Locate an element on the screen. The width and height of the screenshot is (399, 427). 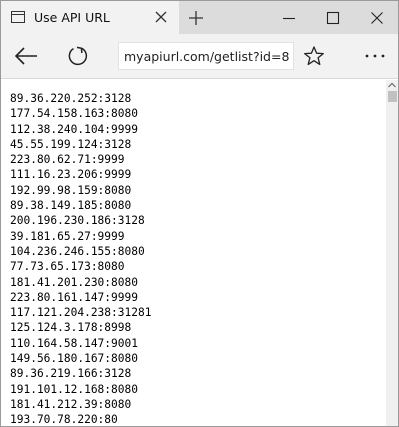
list-item: 192.99.98.159:8080 is located at coordinates (71, 190).